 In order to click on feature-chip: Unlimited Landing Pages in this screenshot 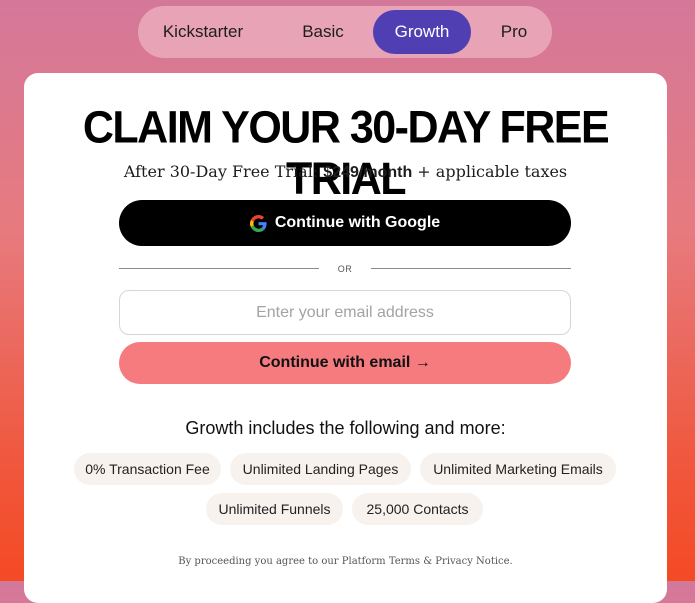, I will do `click(320, 469)`.